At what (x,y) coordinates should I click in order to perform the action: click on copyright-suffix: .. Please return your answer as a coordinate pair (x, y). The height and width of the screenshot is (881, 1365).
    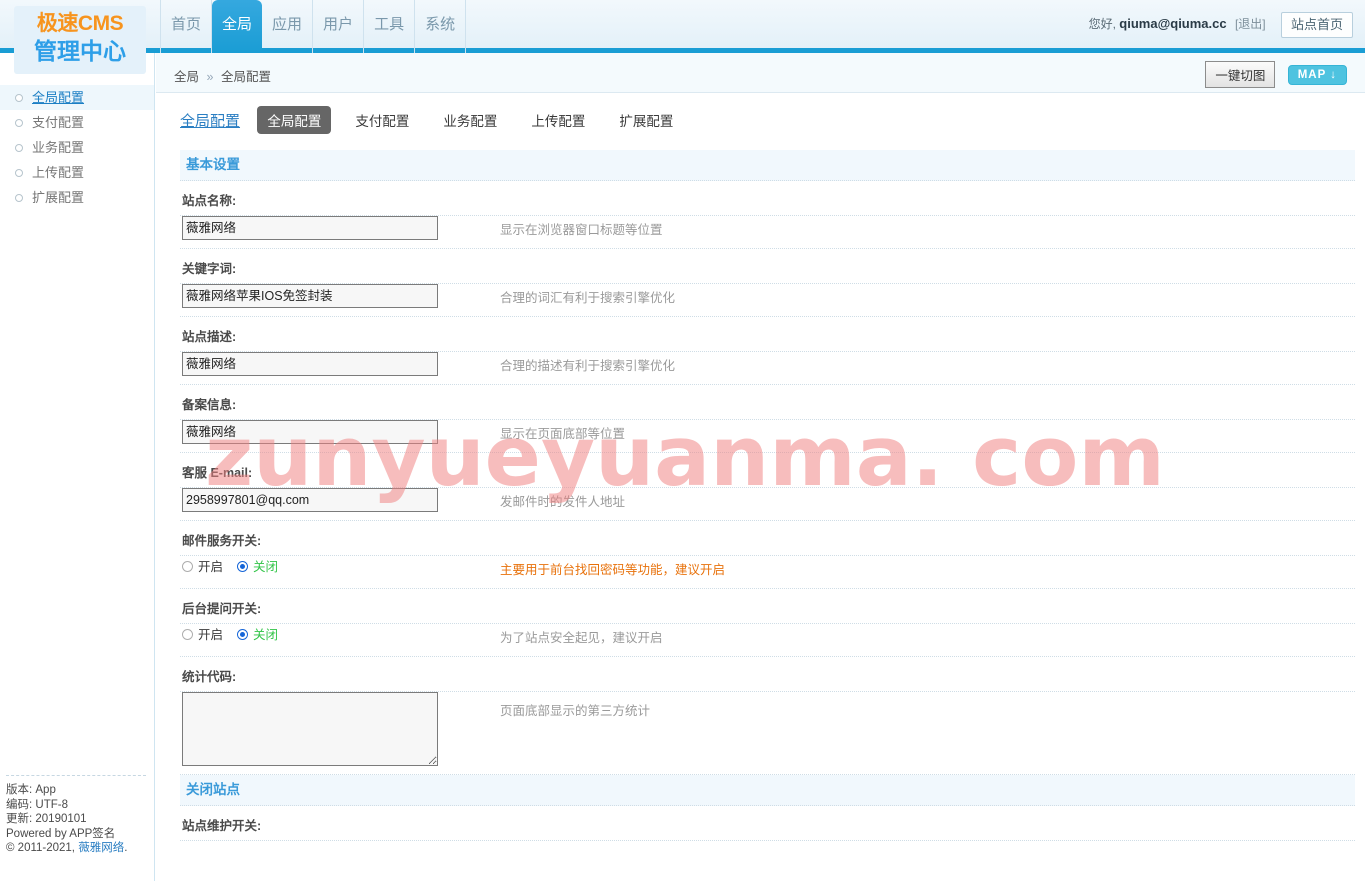
    Looking at the image, I should click on (126, 848).